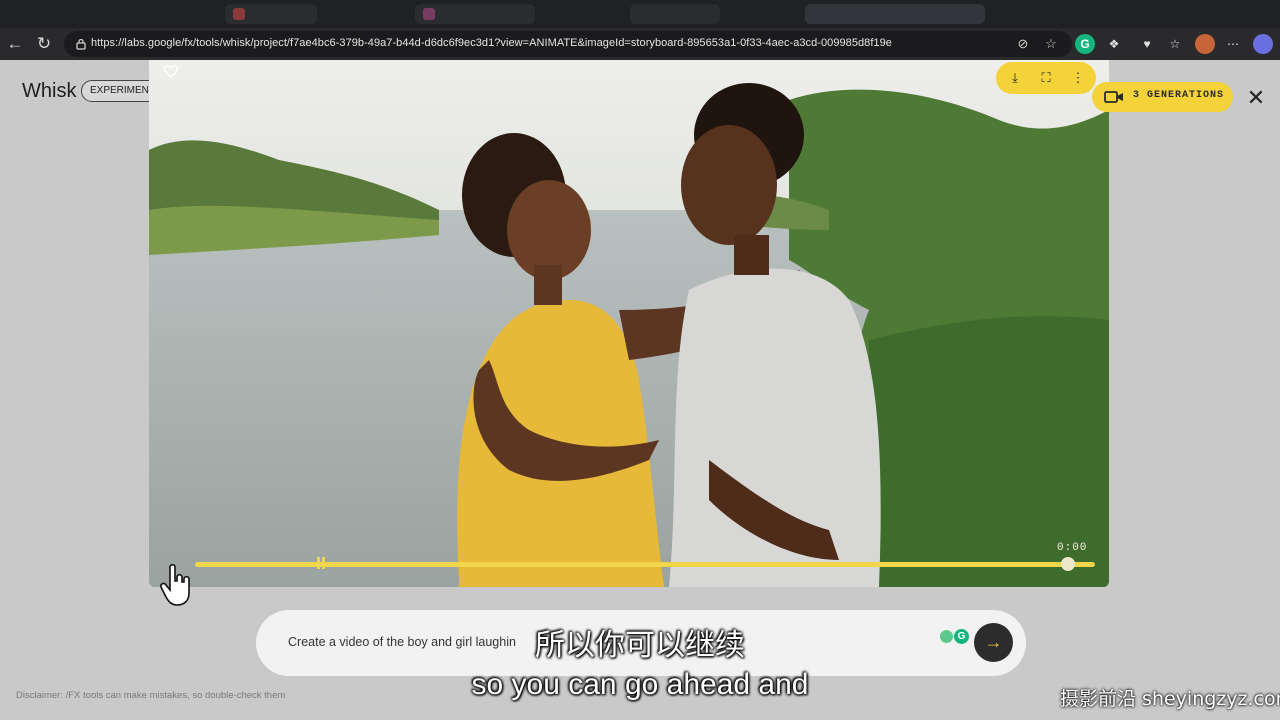 Image resolution: width=1280 pixels, height=720 pixels. I want to click on download-icon: ⤓, so click(1015, 78).